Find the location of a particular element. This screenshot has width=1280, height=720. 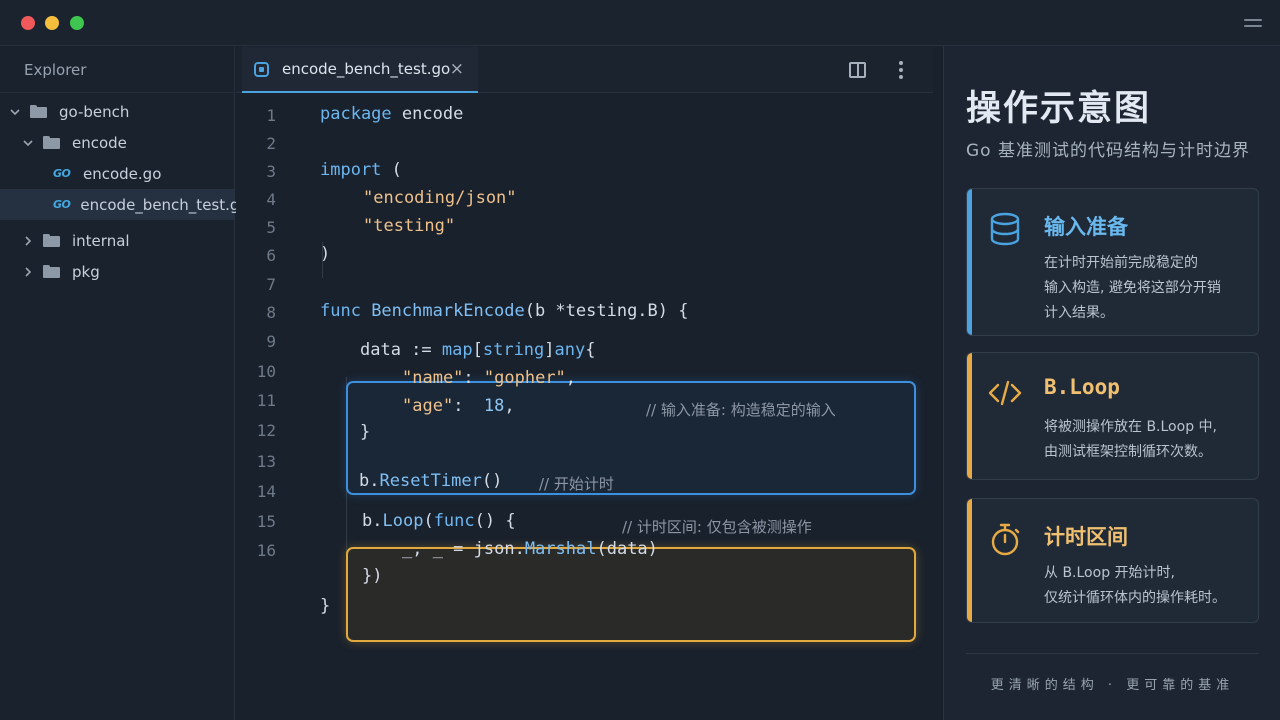

tree-label: encode is located at coordinates (99, 142).